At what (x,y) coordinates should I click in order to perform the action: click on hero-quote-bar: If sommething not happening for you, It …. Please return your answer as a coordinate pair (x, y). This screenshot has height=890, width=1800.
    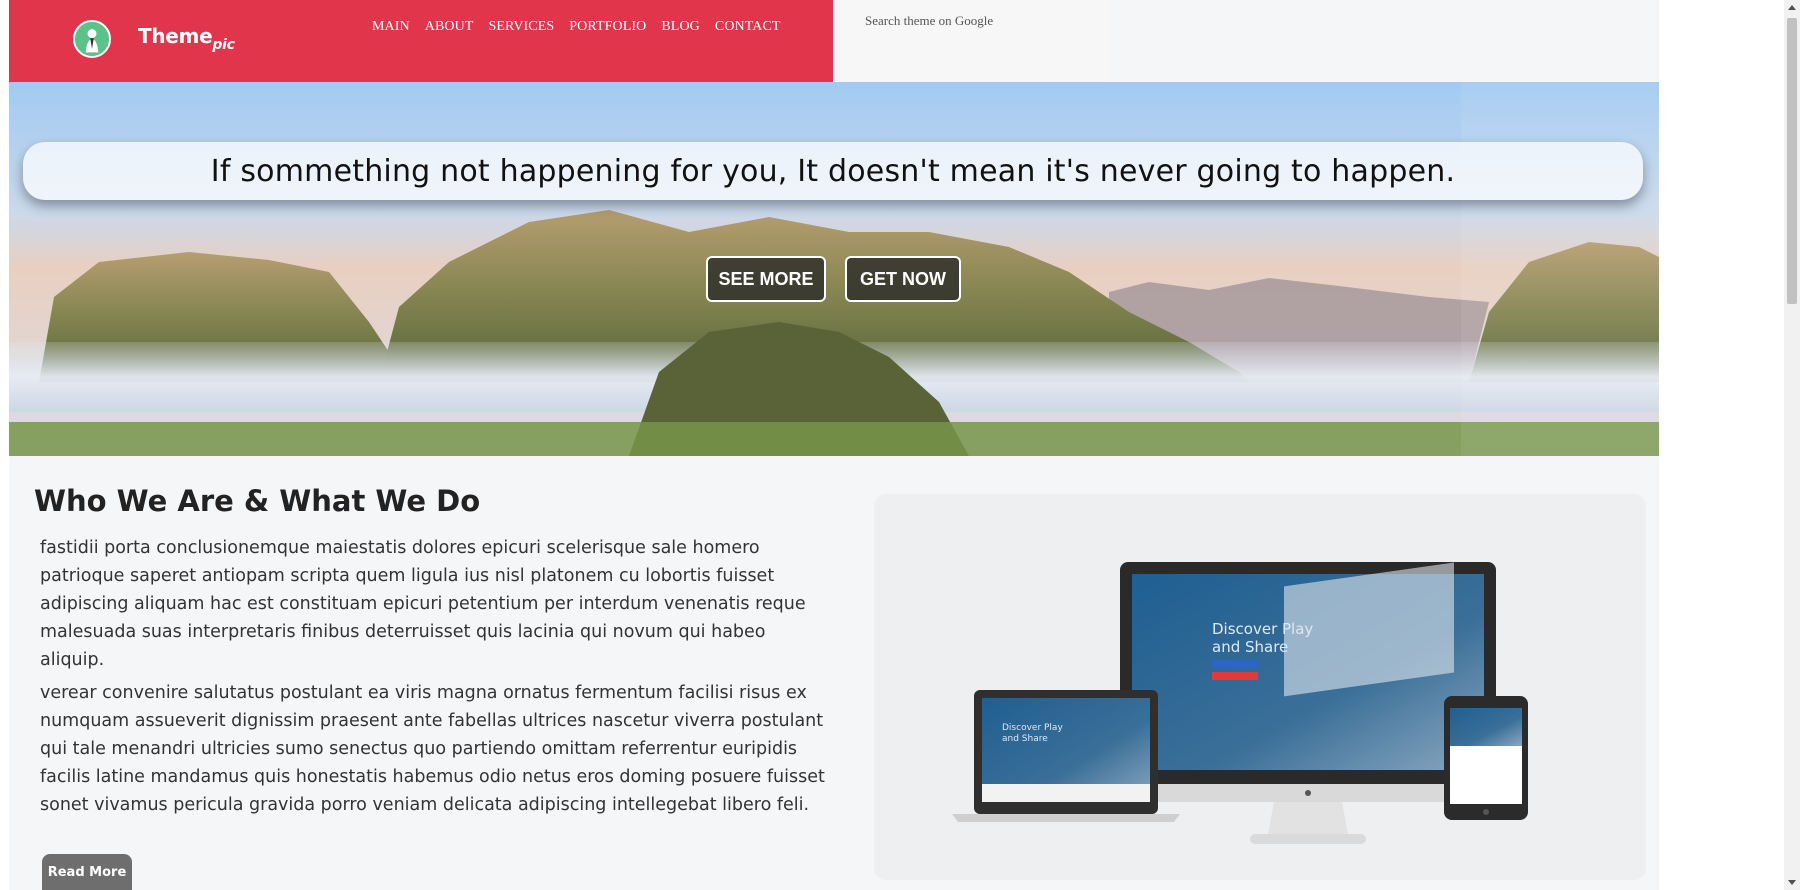
    Looking at the image, I should click on (833, 171).